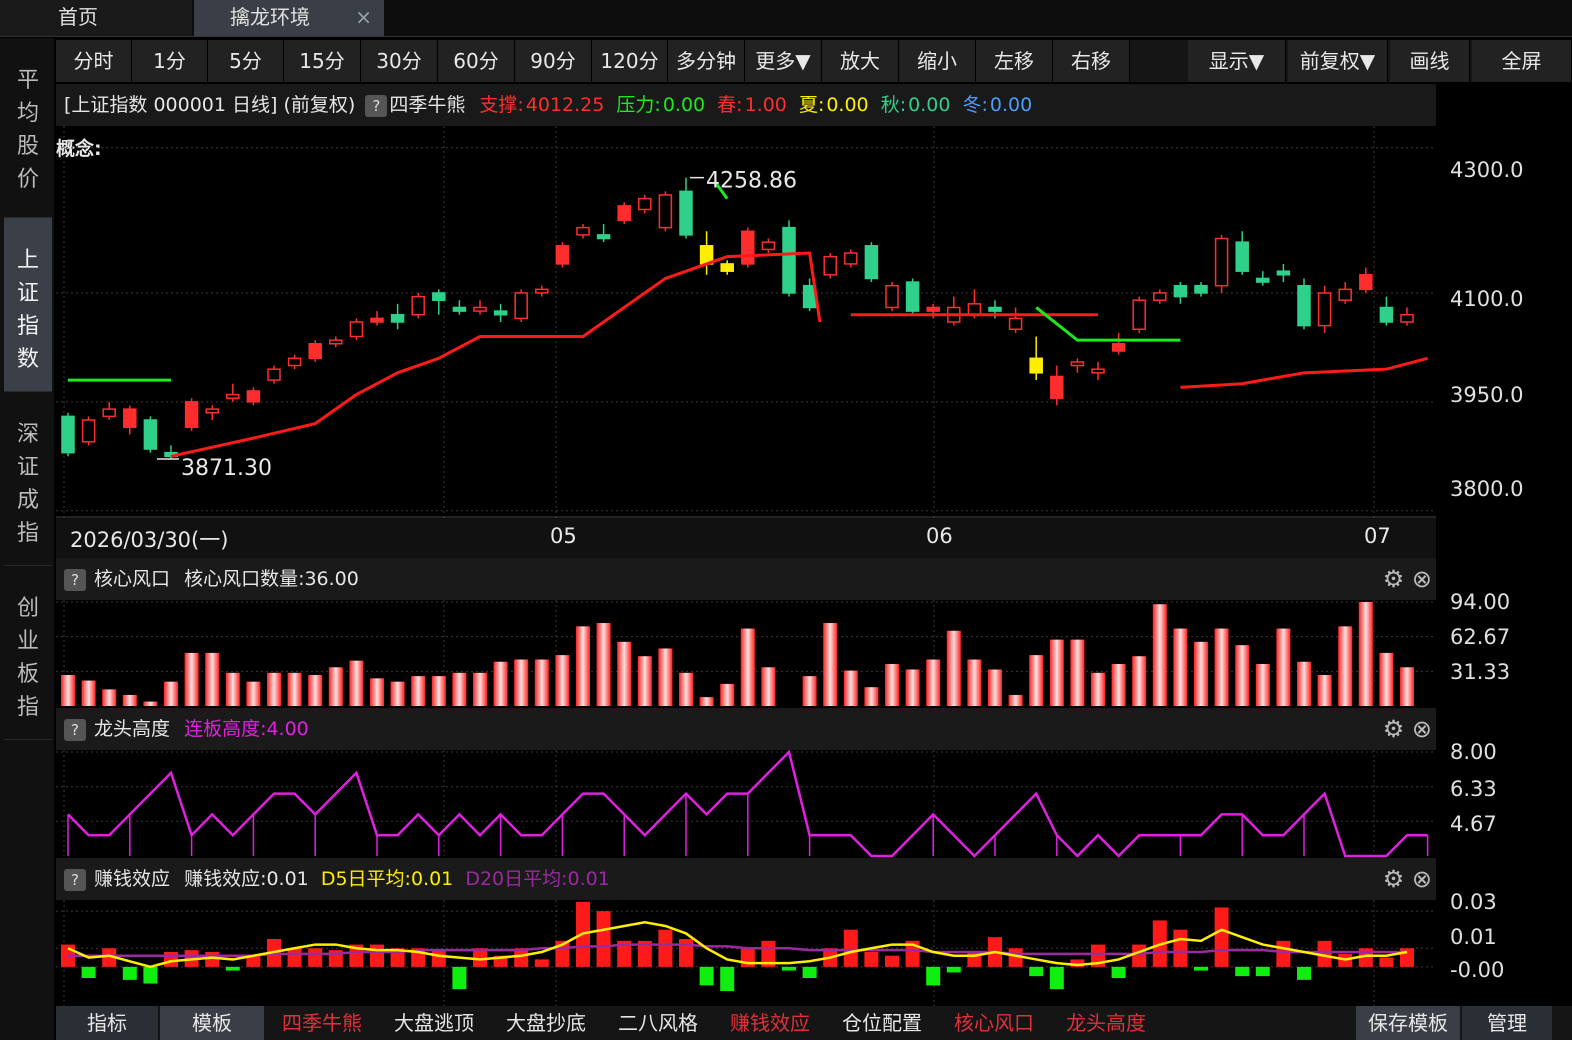 Image resolution: width=1572 pixels, height=1040 pixels. What do you see at coordinates (1507, 1023) in the screenshot?
I see `manage-button: 管理` at bounding box center [1507, 1023].